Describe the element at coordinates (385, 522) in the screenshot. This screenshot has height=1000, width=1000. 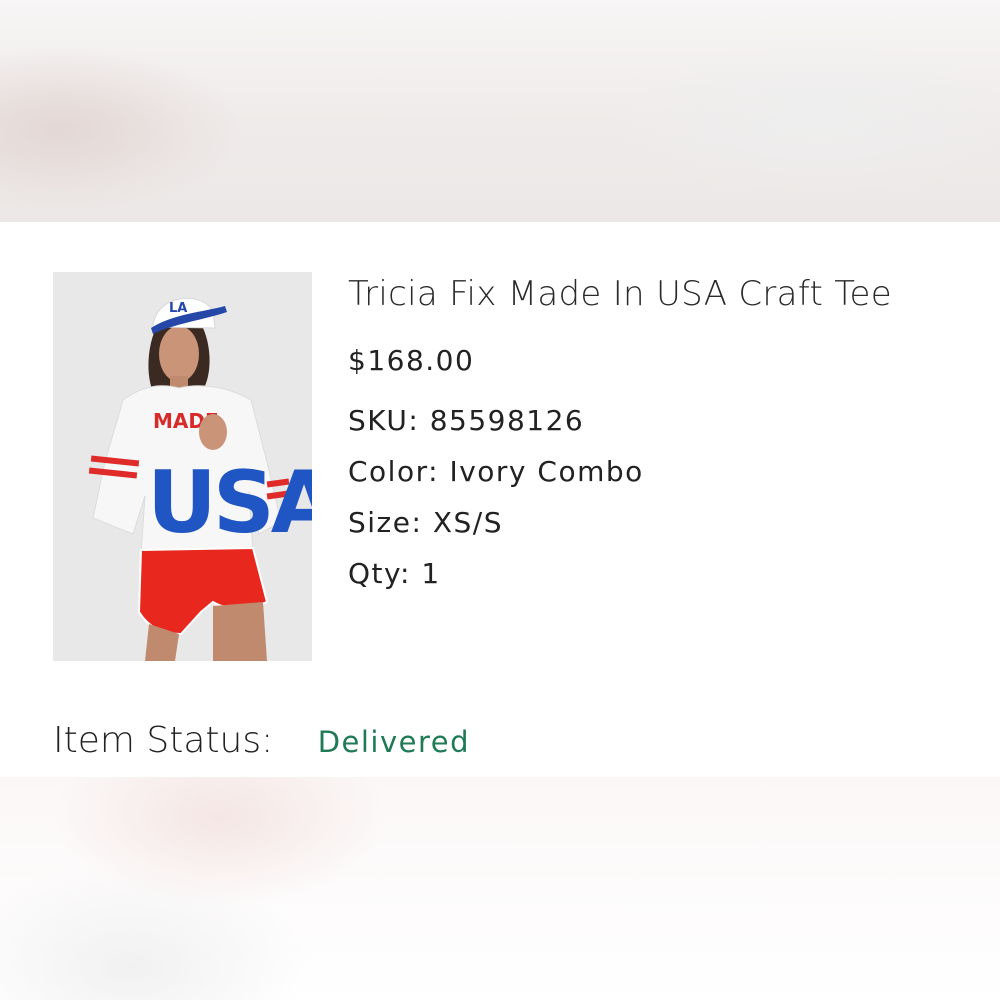
I see `size-label: Size:` at that location.